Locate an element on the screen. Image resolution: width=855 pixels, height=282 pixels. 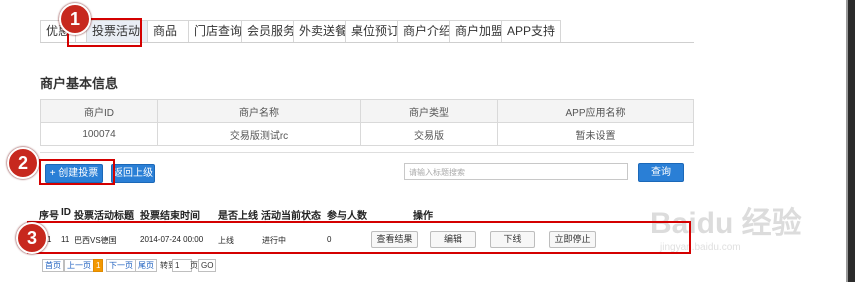
col-online: 是否上线 is located at coordinates (238, 216).